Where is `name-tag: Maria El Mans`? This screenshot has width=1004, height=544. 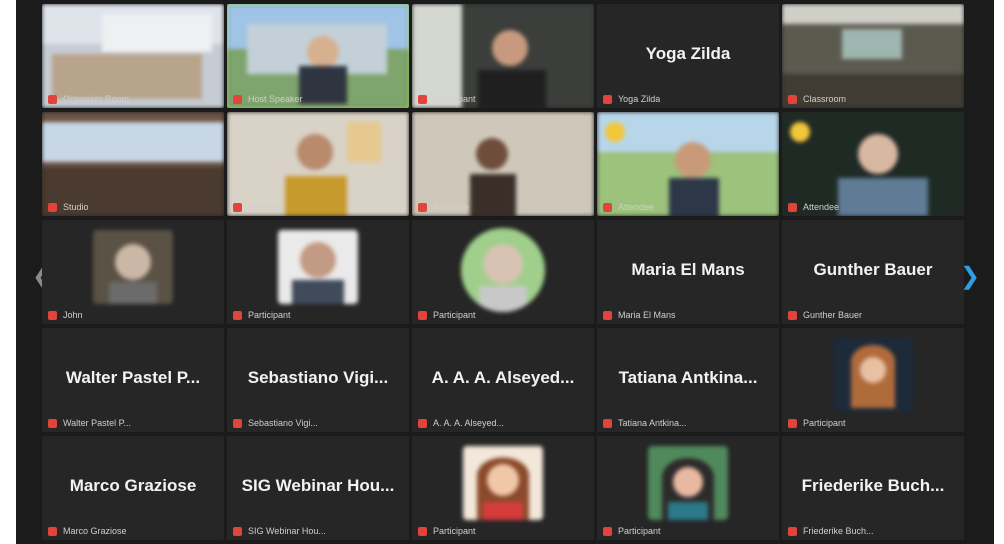
name-tag: Maria El Mans is located at coordinates (639, 315).